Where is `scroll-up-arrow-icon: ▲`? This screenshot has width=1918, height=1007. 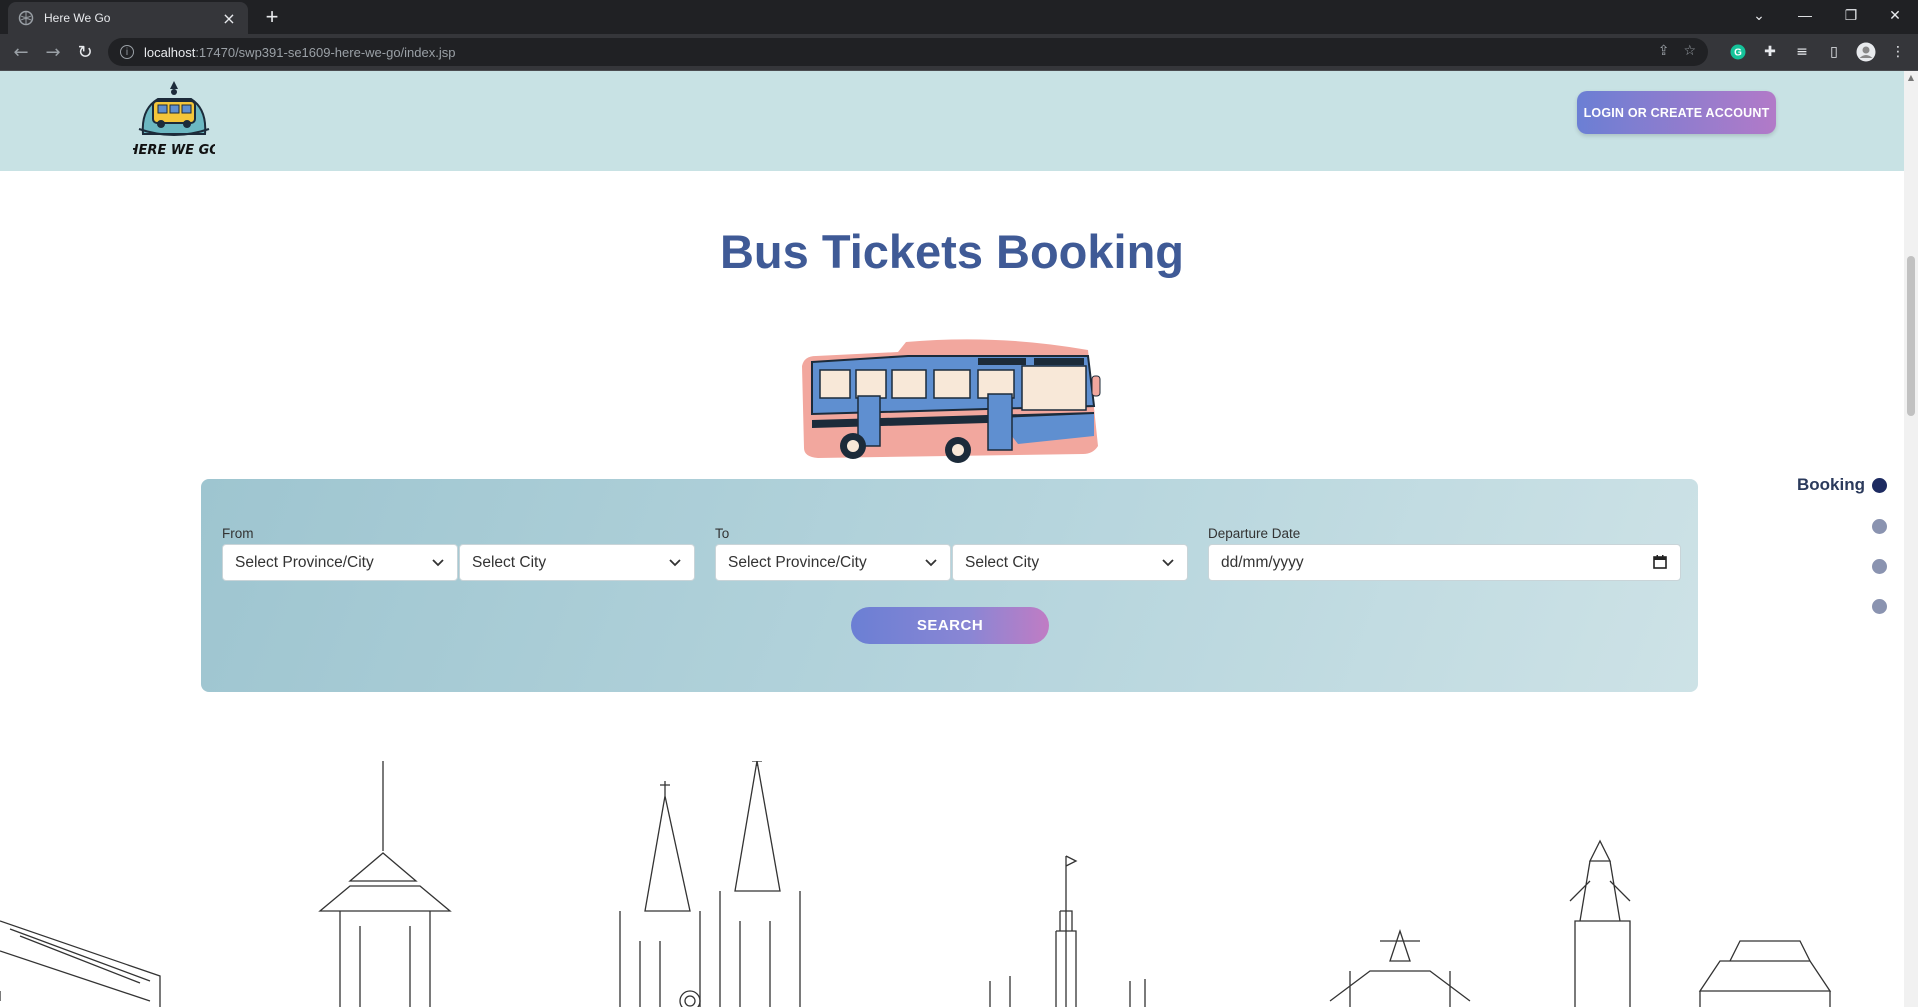
scroll-up-arrow-icon: ▲ is located at coordinates (1911, 78).